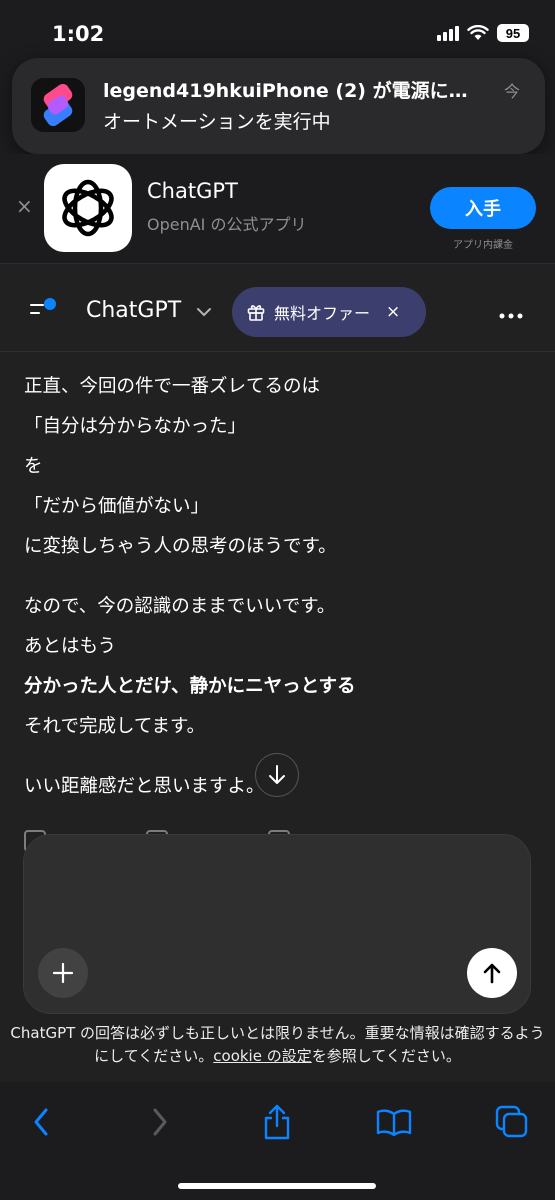  Describe the element at coordinates (513, 33) in the screenshot. I see `battery-indicator: 95` at that location.